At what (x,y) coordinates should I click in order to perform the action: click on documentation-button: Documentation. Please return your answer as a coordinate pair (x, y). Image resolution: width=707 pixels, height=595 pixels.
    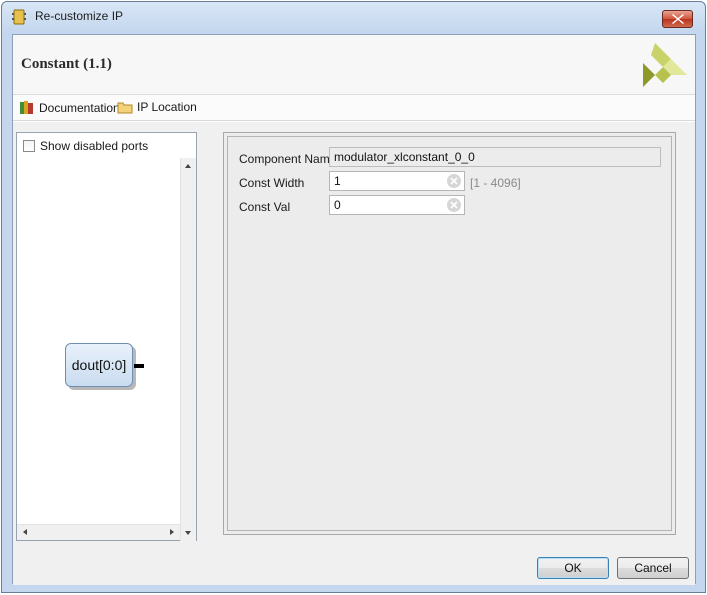
    Looking at the image, I should click on (69, 107).